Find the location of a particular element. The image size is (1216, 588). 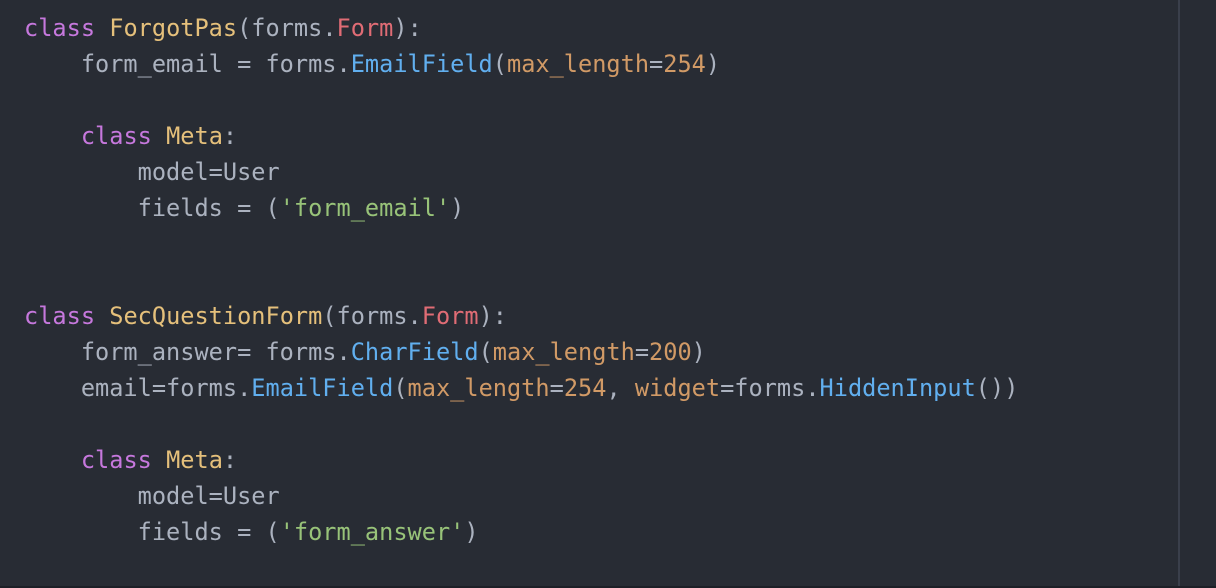

code-line: fields = ('form_answer') is located at coordinates (521, 532).